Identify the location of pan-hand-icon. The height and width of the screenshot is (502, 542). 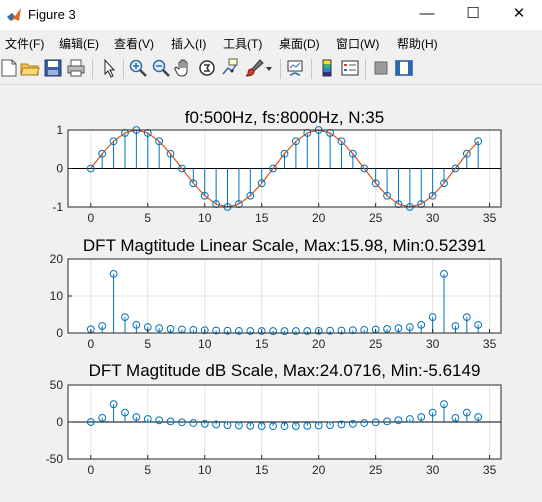
(184, 68).